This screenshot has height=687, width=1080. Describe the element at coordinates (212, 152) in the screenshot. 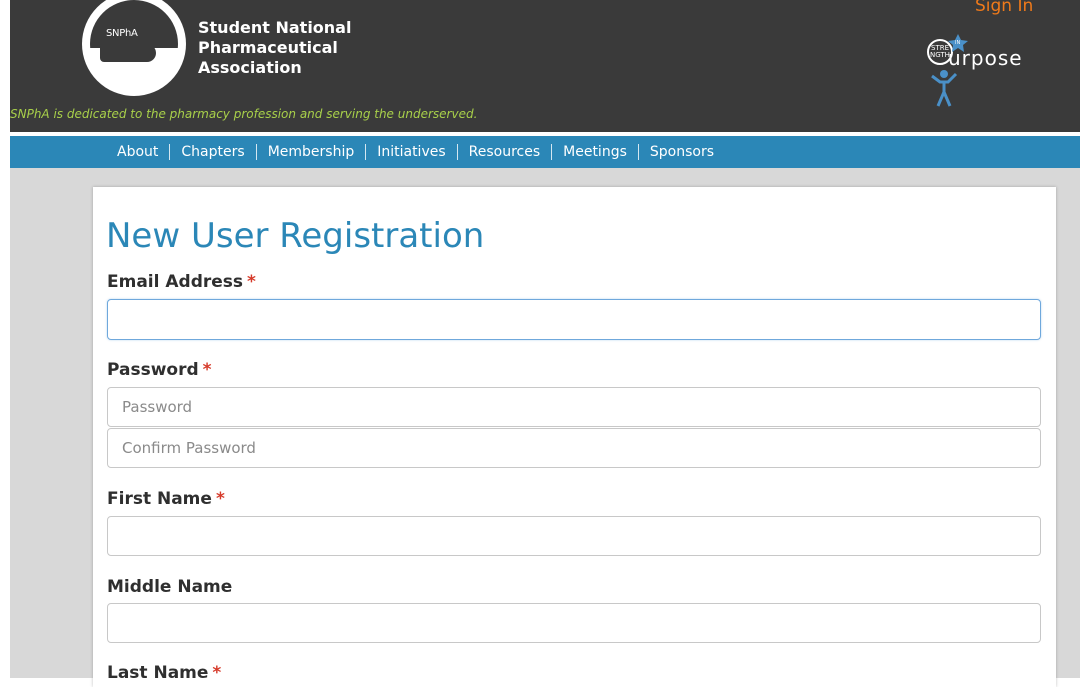

I see `nav-chapters: Chapters` at that location.